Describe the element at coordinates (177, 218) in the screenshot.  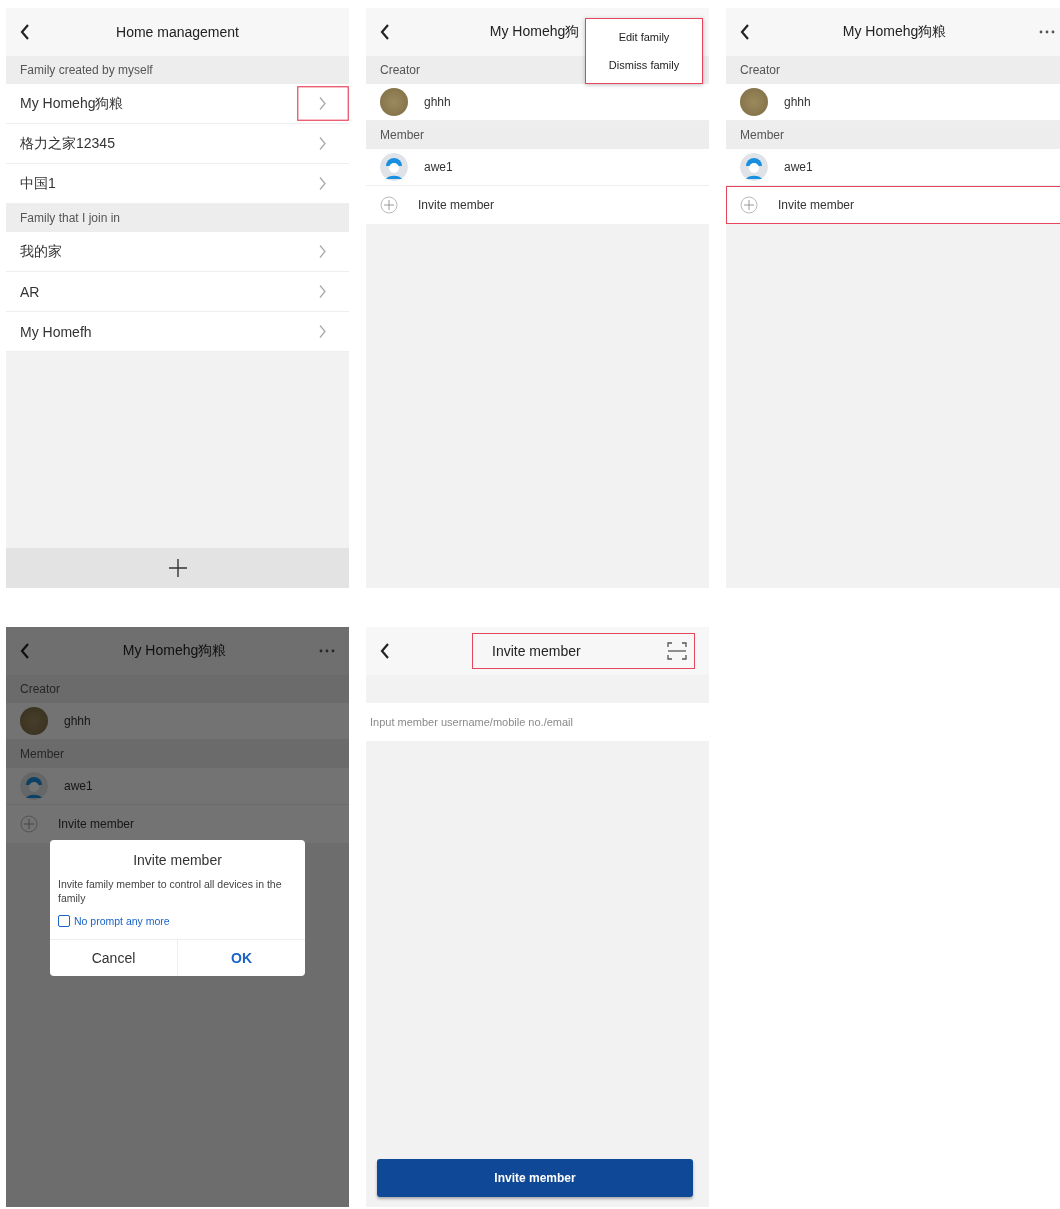
I see `section-header: Family that I join in` at that location.